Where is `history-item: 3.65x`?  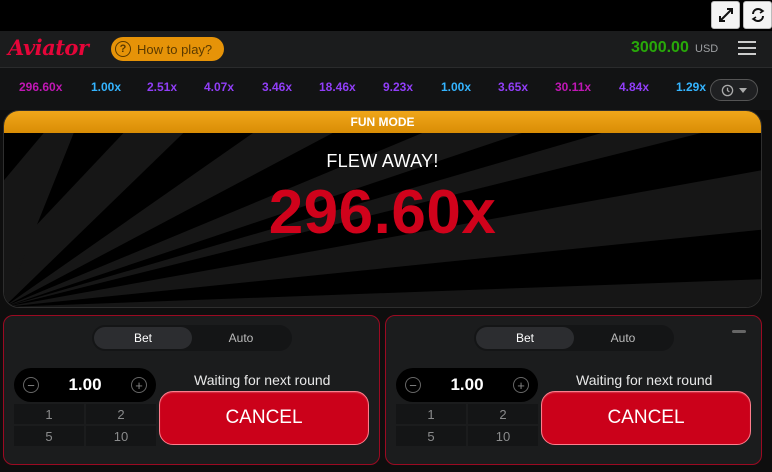 history-item: 3.65x is located at coordinates (513, 87).